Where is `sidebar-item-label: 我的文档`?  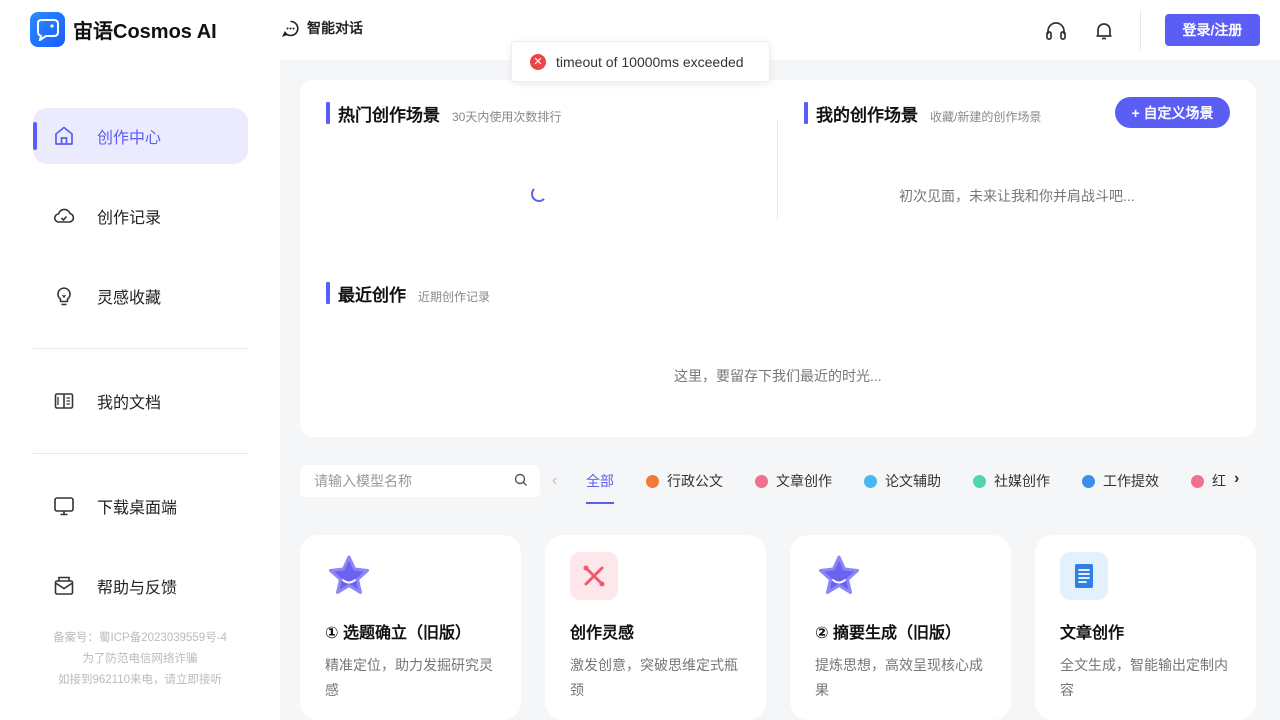
sidebar-item-label: 我的文档 is located at coordinates (129, 403).